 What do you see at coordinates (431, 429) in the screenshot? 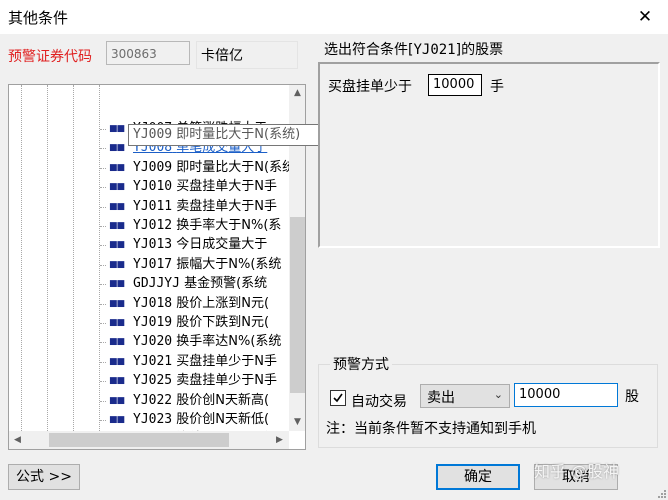
I see `notification-note: 注：当前条件暂不支持通知到手机` at bounding box center [431, 429].